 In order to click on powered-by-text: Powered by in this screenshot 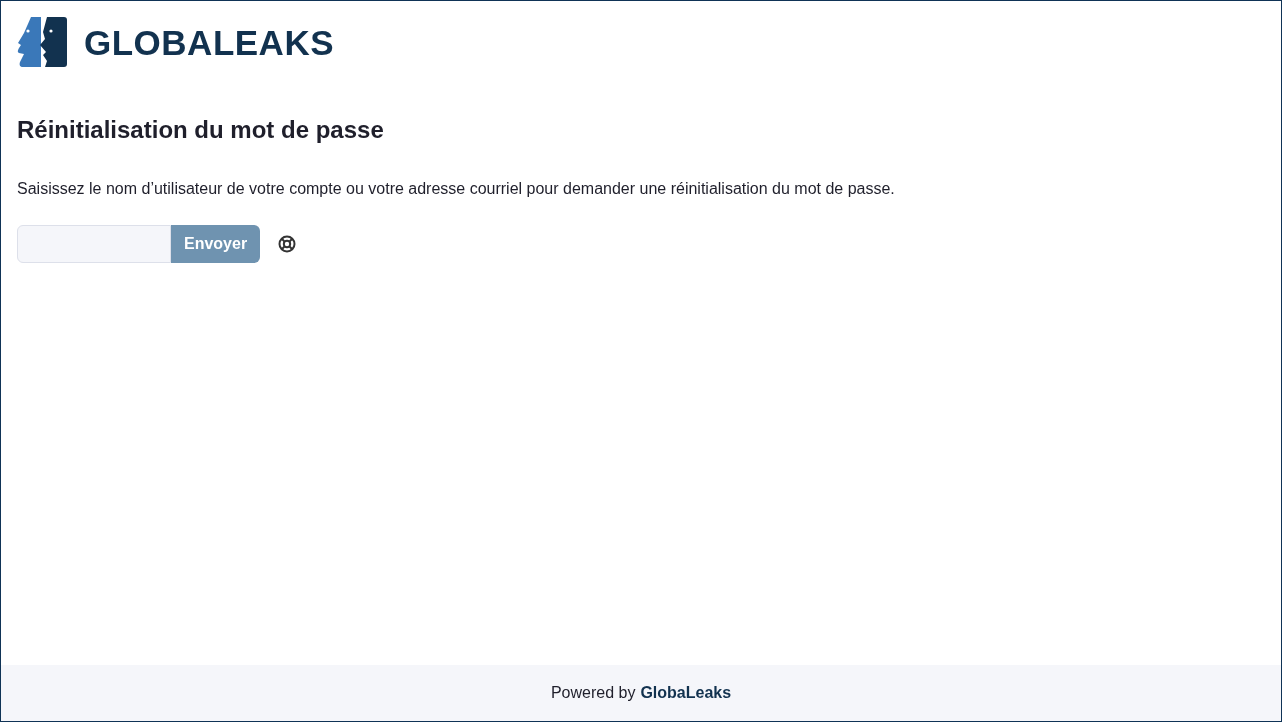, I will do `click(593, 693)`.